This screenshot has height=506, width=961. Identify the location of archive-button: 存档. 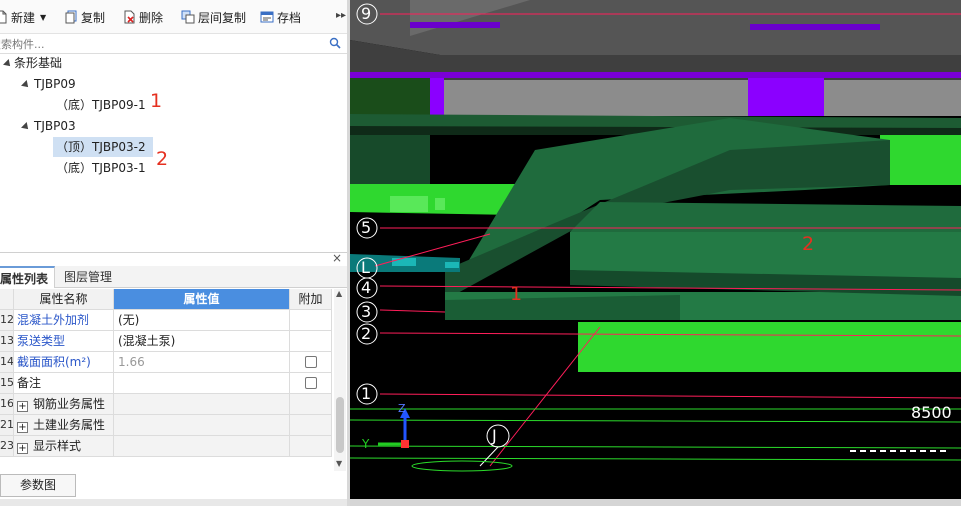
(280, 17).